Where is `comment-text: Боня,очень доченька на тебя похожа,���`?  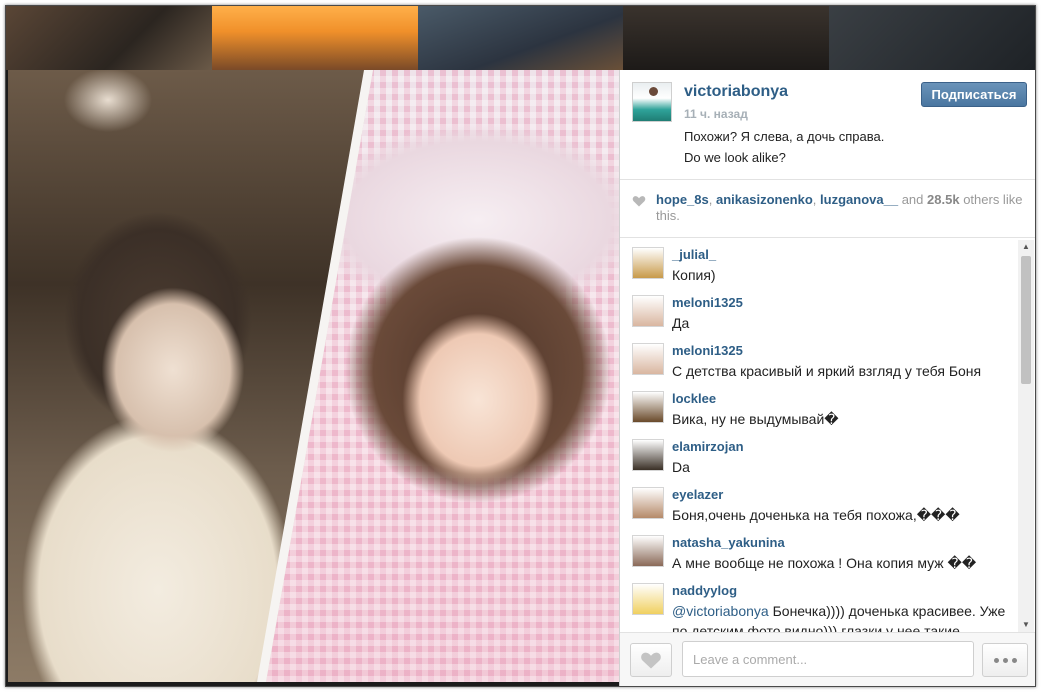 comment-text: Боня,очень доченька на тебя похожа,��� is located at coordinates (816, 515).